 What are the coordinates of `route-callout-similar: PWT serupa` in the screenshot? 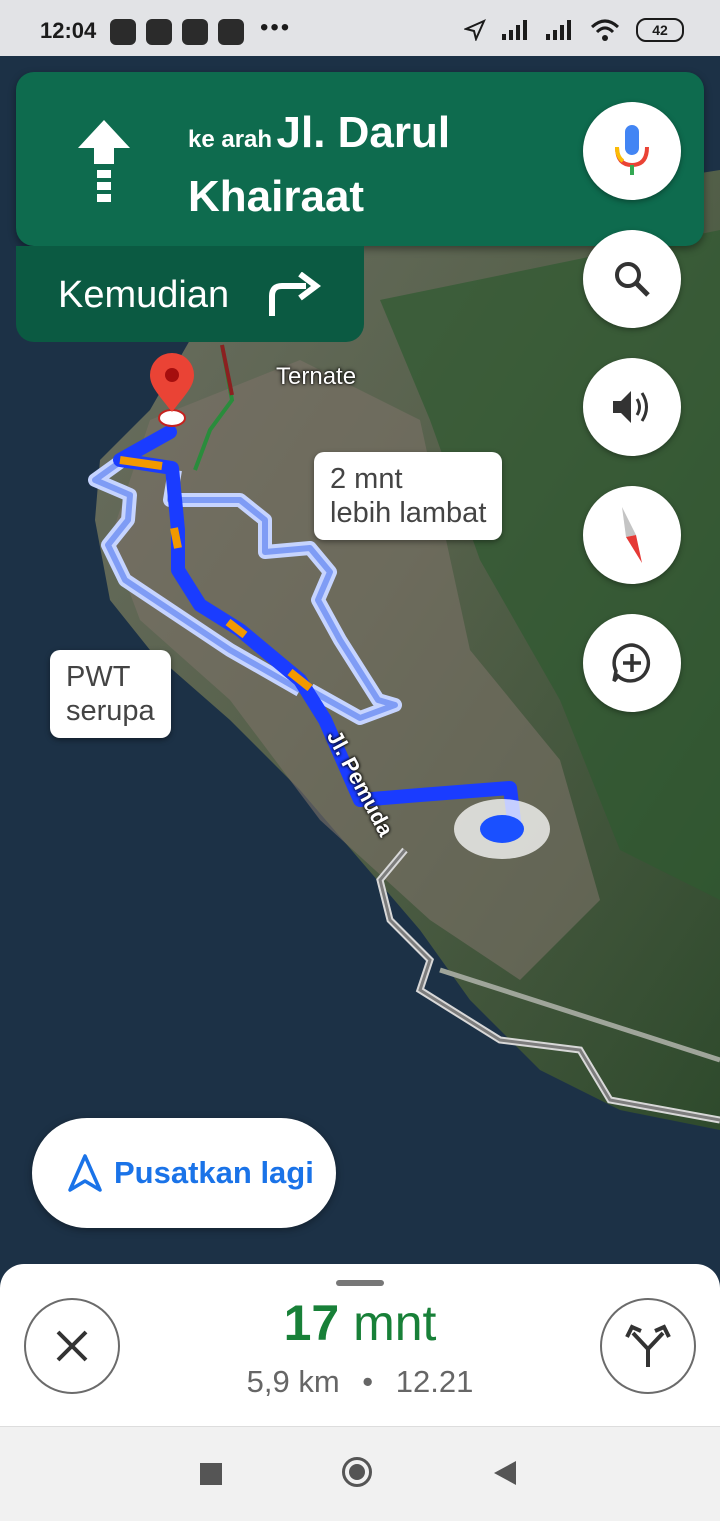 It's located at (110, 694).